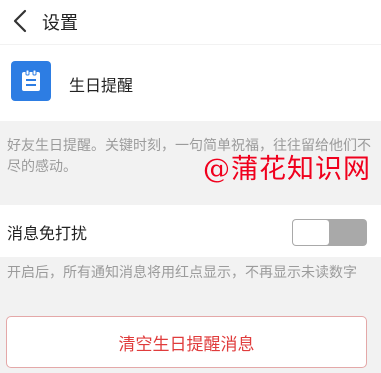 This screenshot has height=373, width=381. I want to click on header-bar: 设置, so click(190, 22).